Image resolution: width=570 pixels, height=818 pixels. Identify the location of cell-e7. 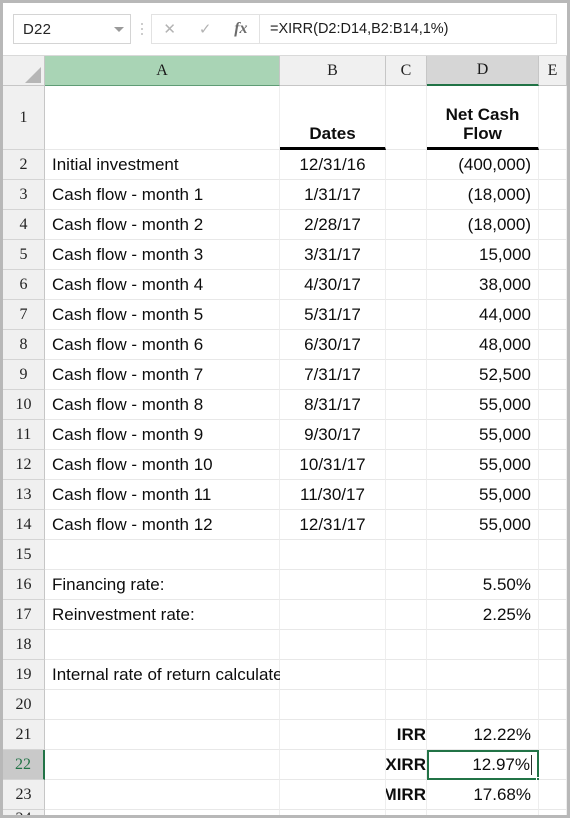
(553, 315).